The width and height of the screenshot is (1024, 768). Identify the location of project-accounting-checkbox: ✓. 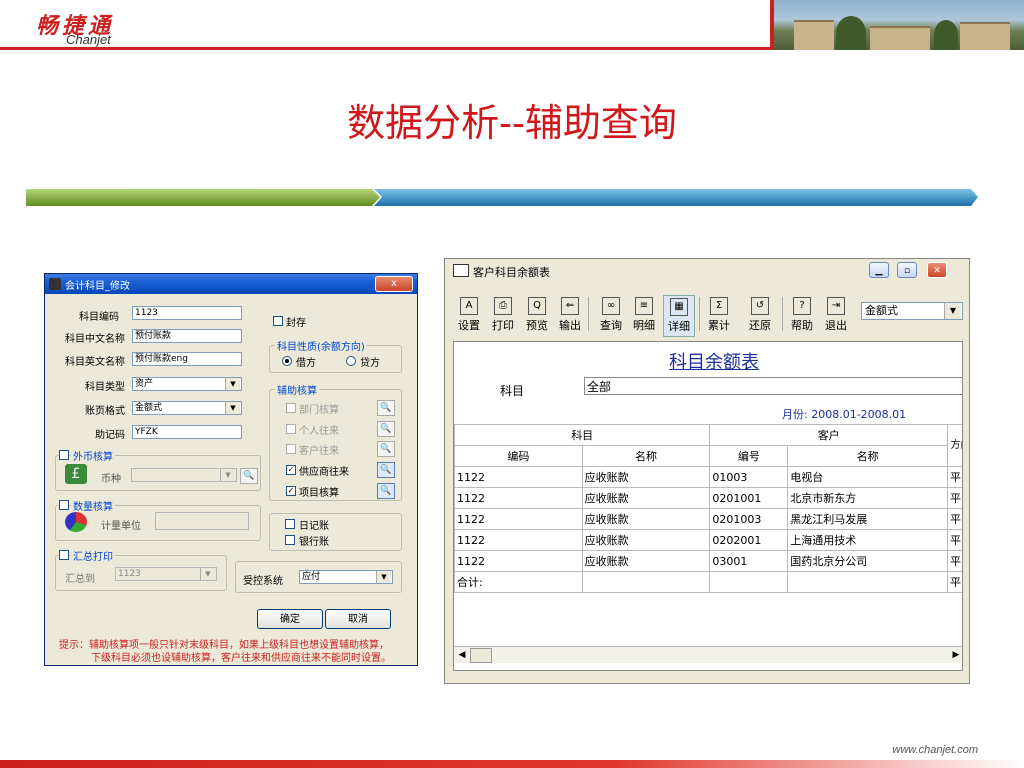
(291, 491).